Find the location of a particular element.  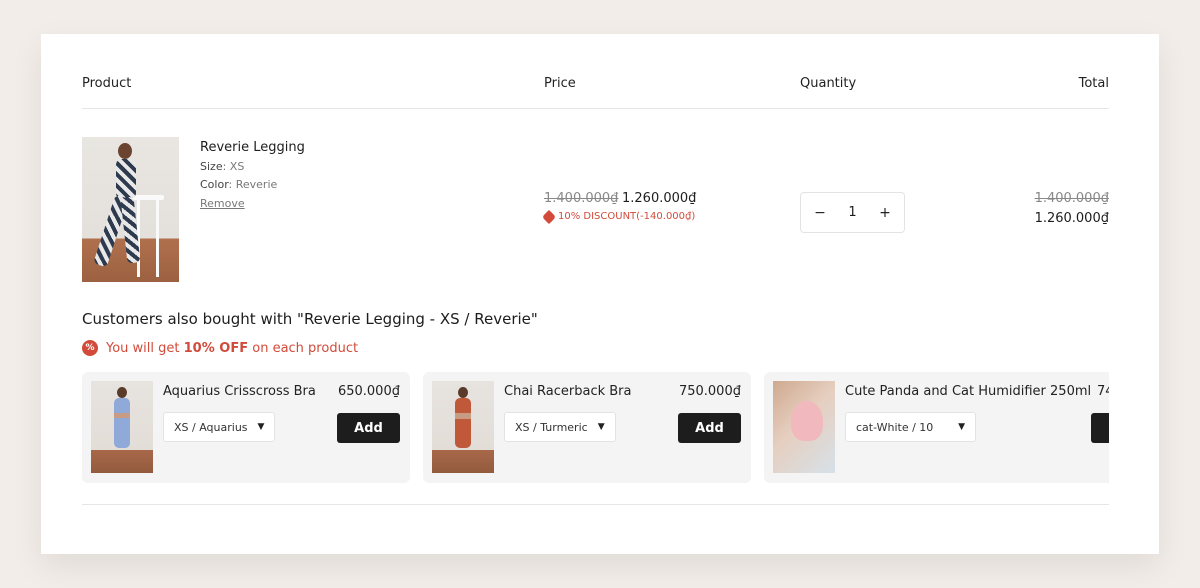

product-name: Reverie Legging is located at coordinates (252, 147).